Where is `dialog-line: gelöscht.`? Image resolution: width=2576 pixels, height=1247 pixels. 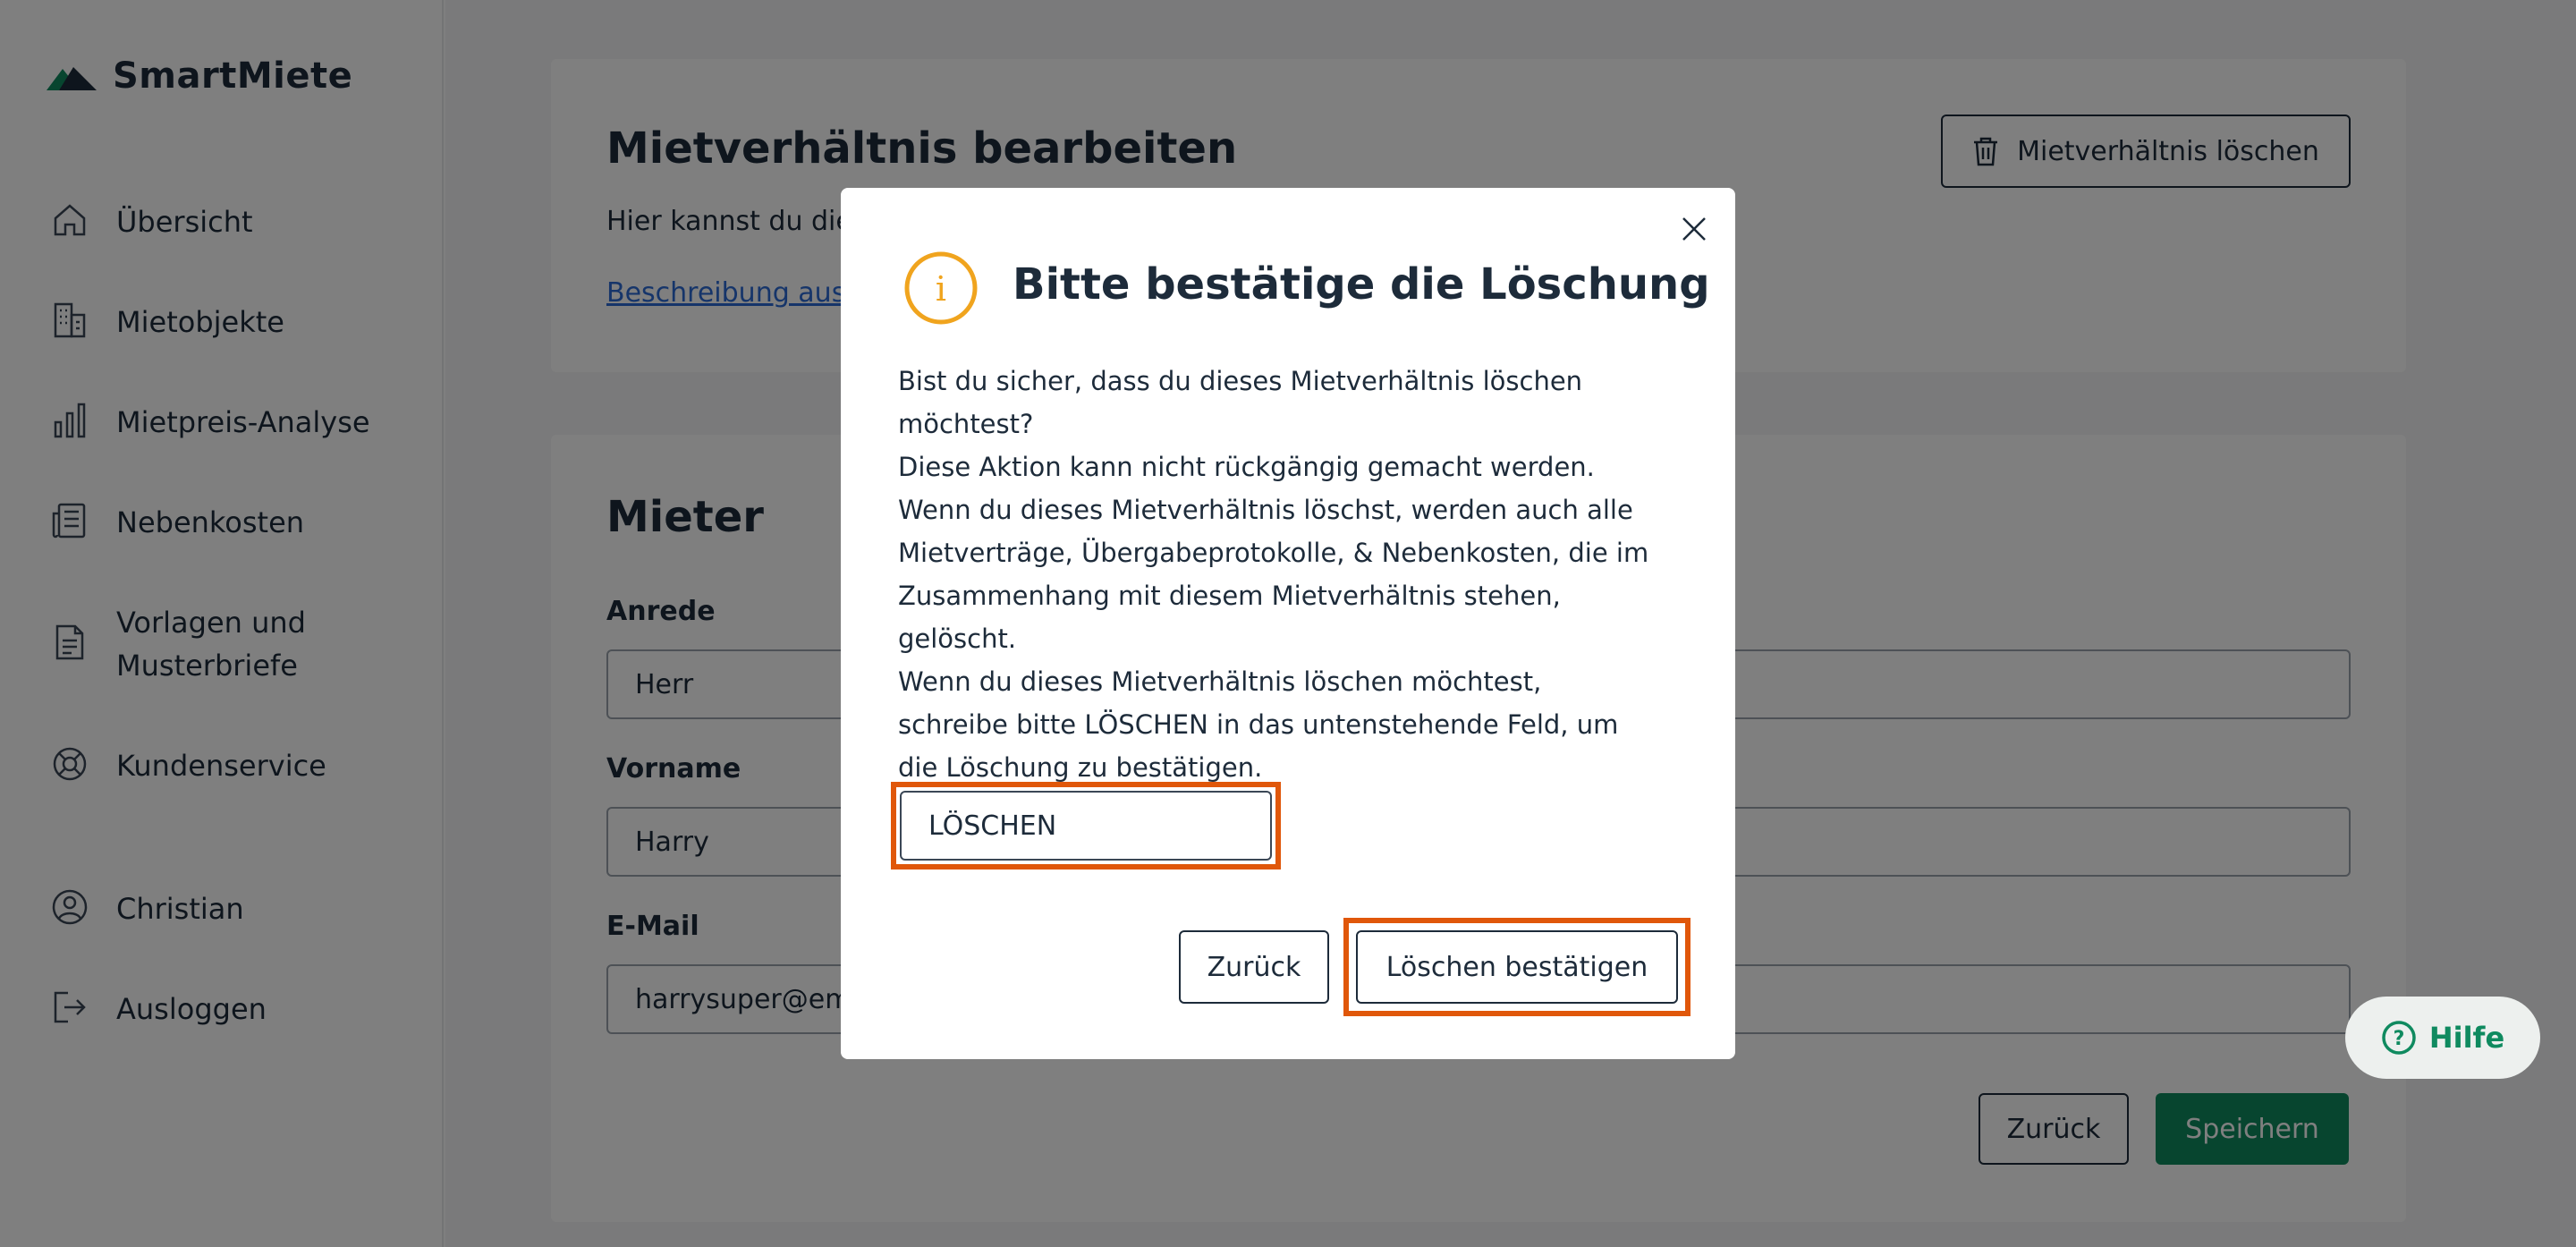
dialog-line: gelöscht. is located at coordinates (957, 639).